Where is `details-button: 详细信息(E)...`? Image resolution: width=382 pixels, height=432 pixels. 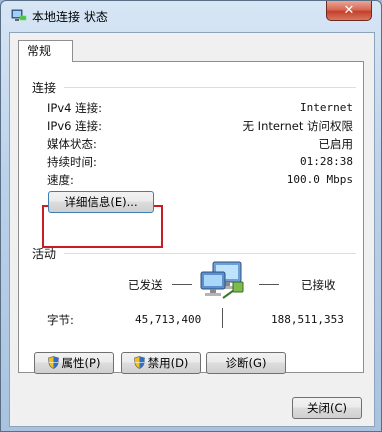 details-button: 详细信息(E)... is located at coordinates (101, 202).